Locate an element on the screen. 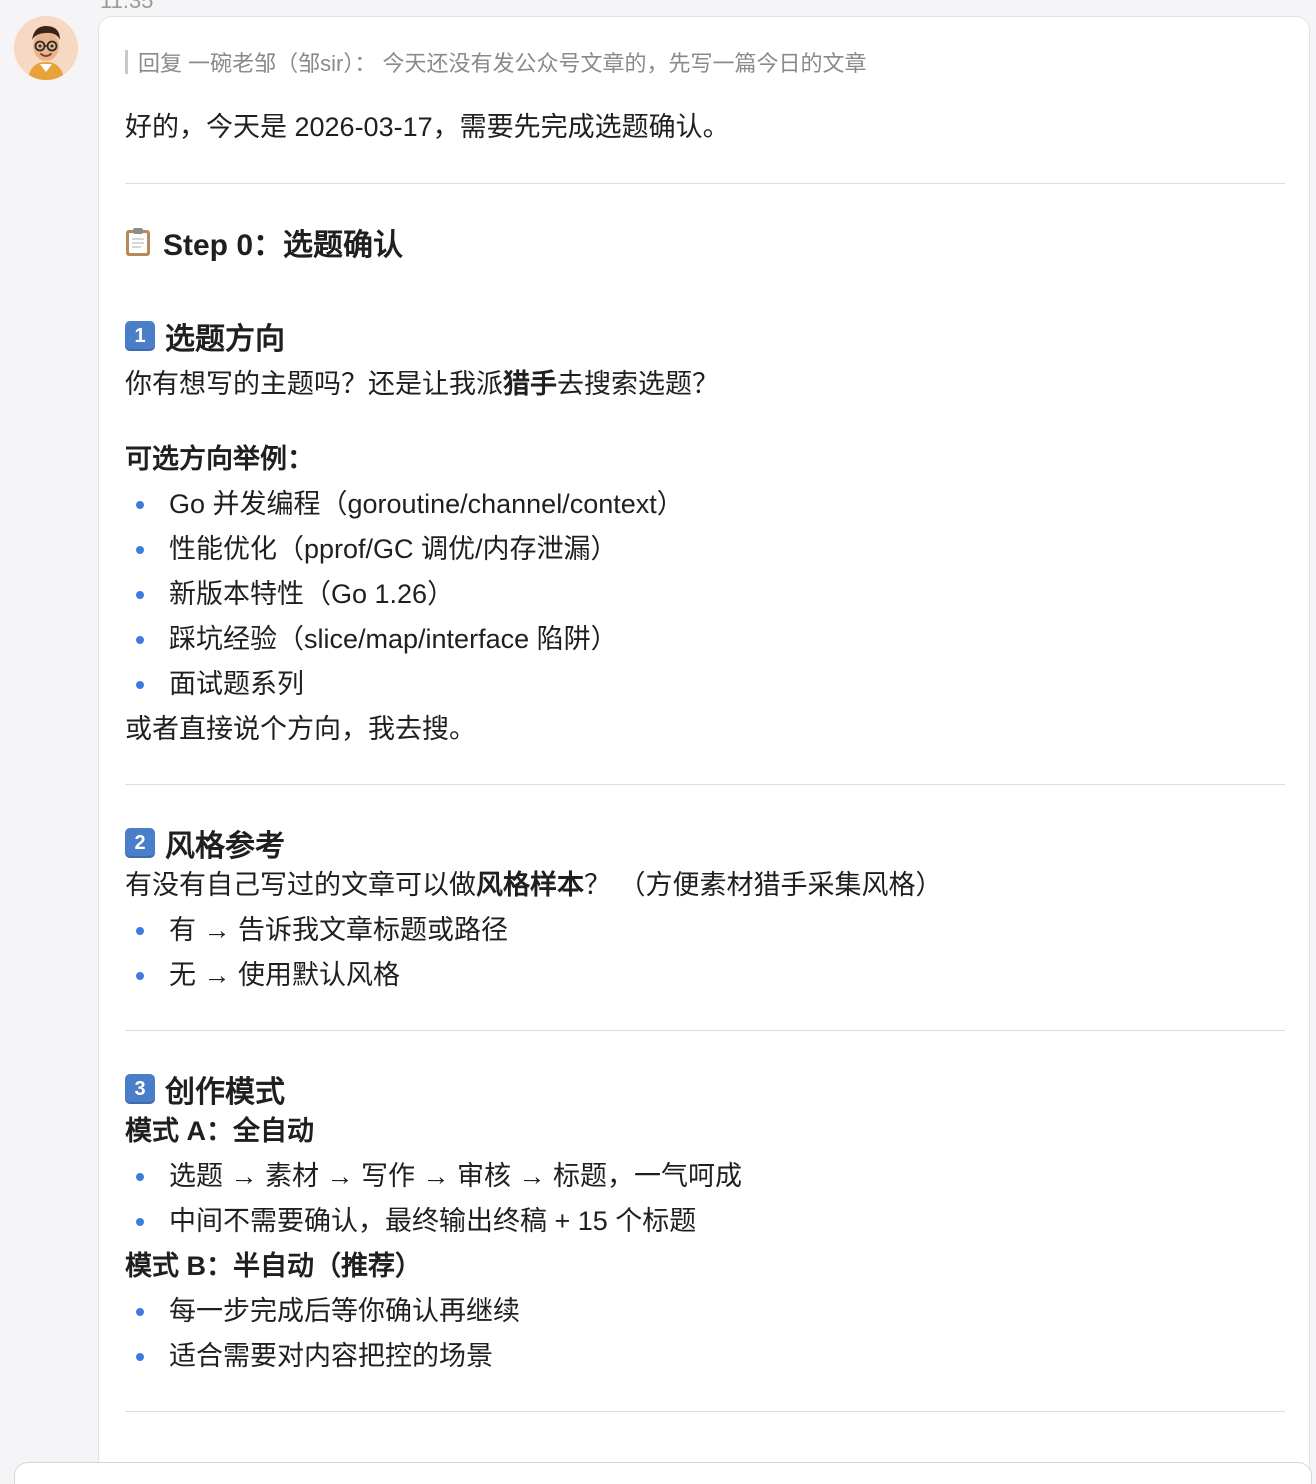 This screenshot has width=1316, height=1484. section-3-heading: 3 创作模式 is located at coordinates (705, 1089).